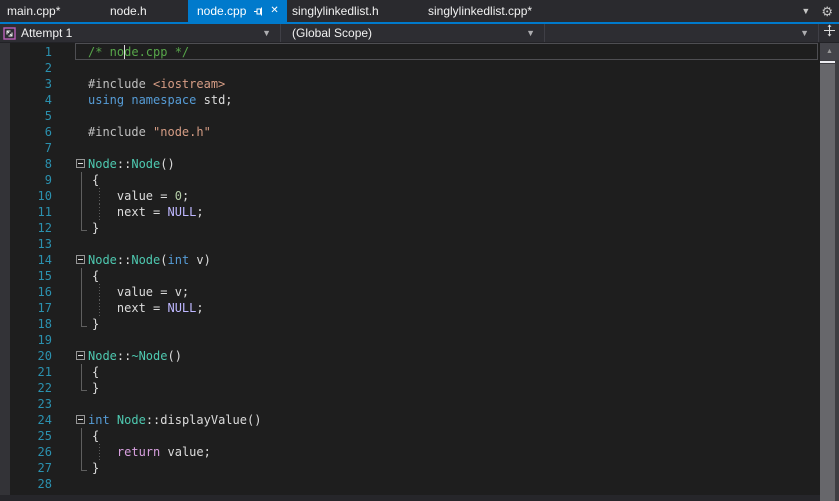 The width and height of the screenshot is (839, 501). Describe the element at coordinates (34, 11) in the screenshot. I see `tab-label: main.cpp*` at that location.